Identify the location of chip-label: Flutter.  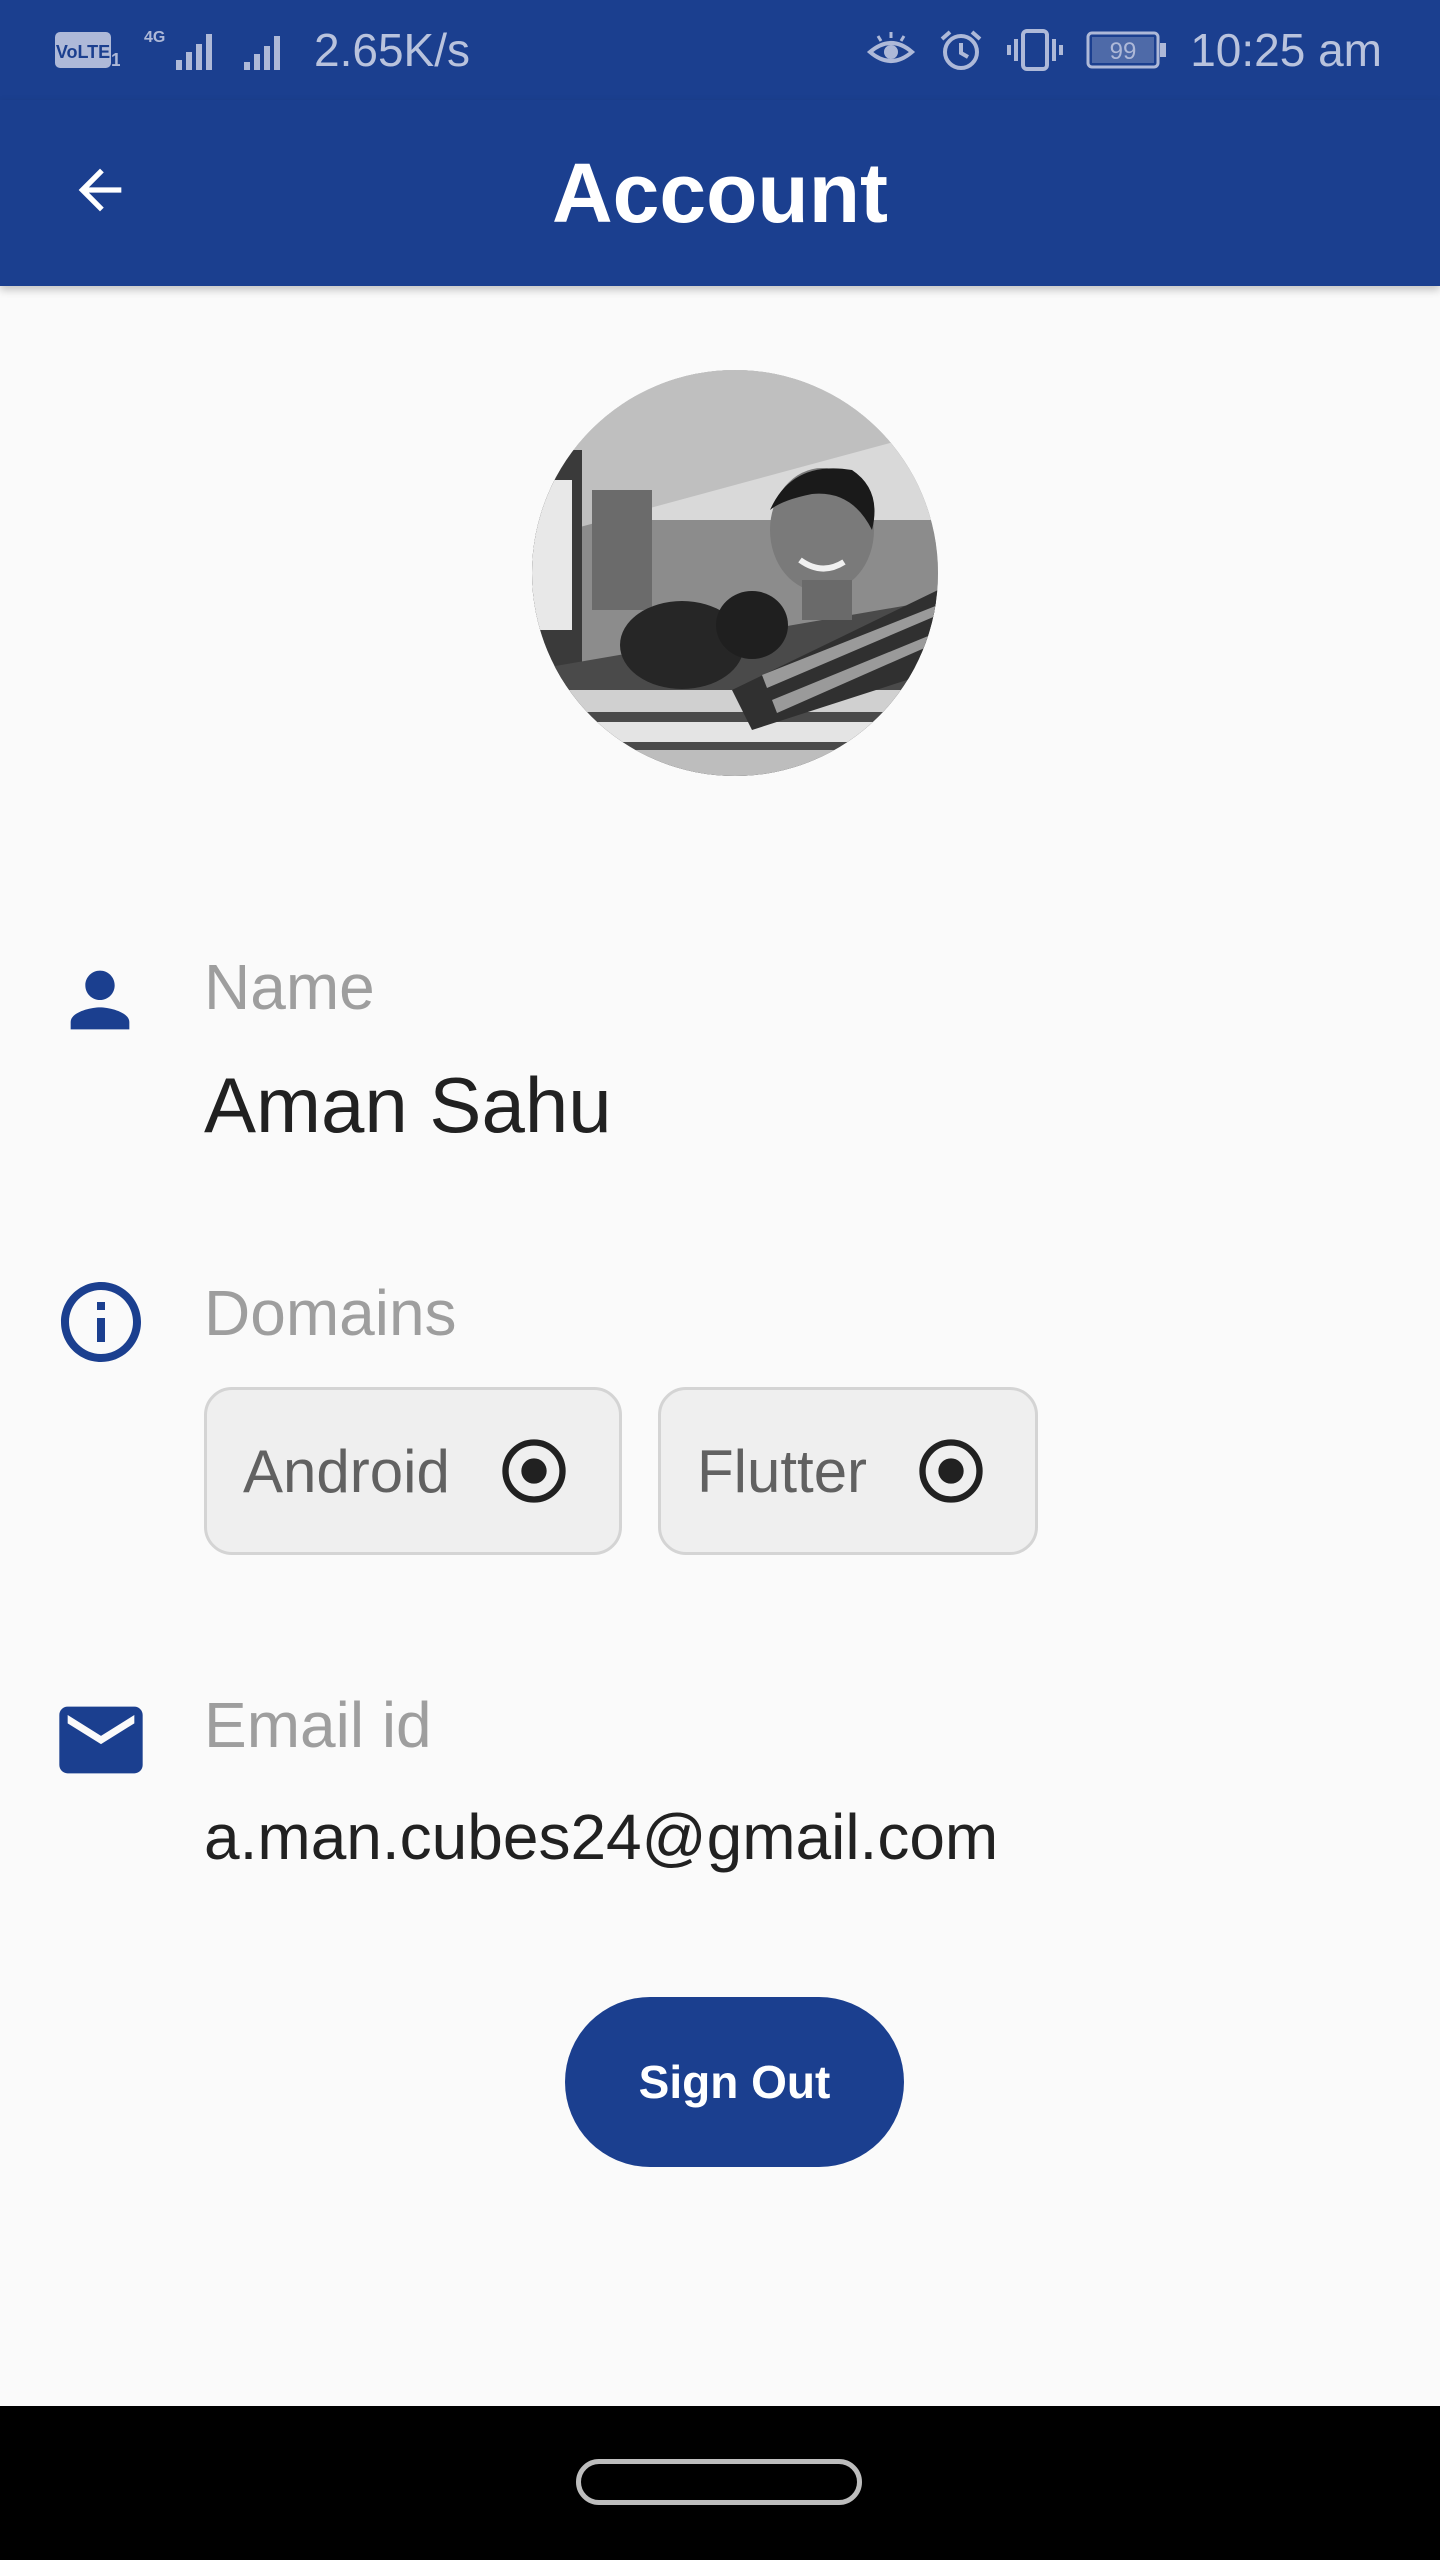
(782, 1471).